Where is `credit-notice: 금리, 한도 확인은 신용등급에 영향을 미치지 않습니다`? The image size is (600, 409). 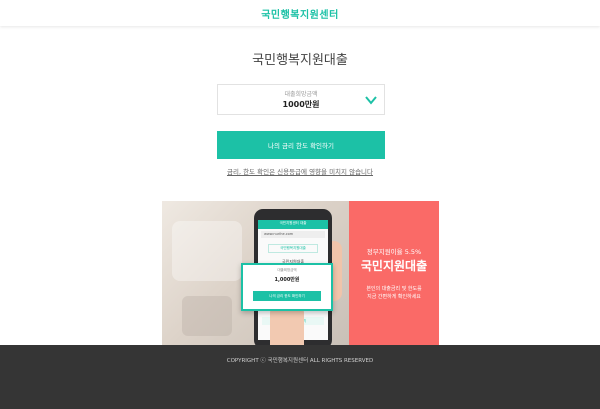 credit-notice: 금리, 한도 확인은 신용등급에 영향을 미치지 않습니다 is located at coordinates (300, 171).